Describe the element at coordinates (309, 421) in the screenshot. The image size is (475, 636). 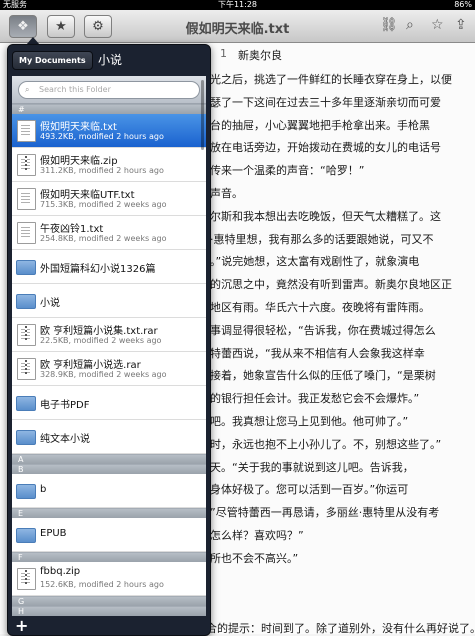
I see `document-line: 吧。我真想让您马上见到他。他可帅了。”` at that location.